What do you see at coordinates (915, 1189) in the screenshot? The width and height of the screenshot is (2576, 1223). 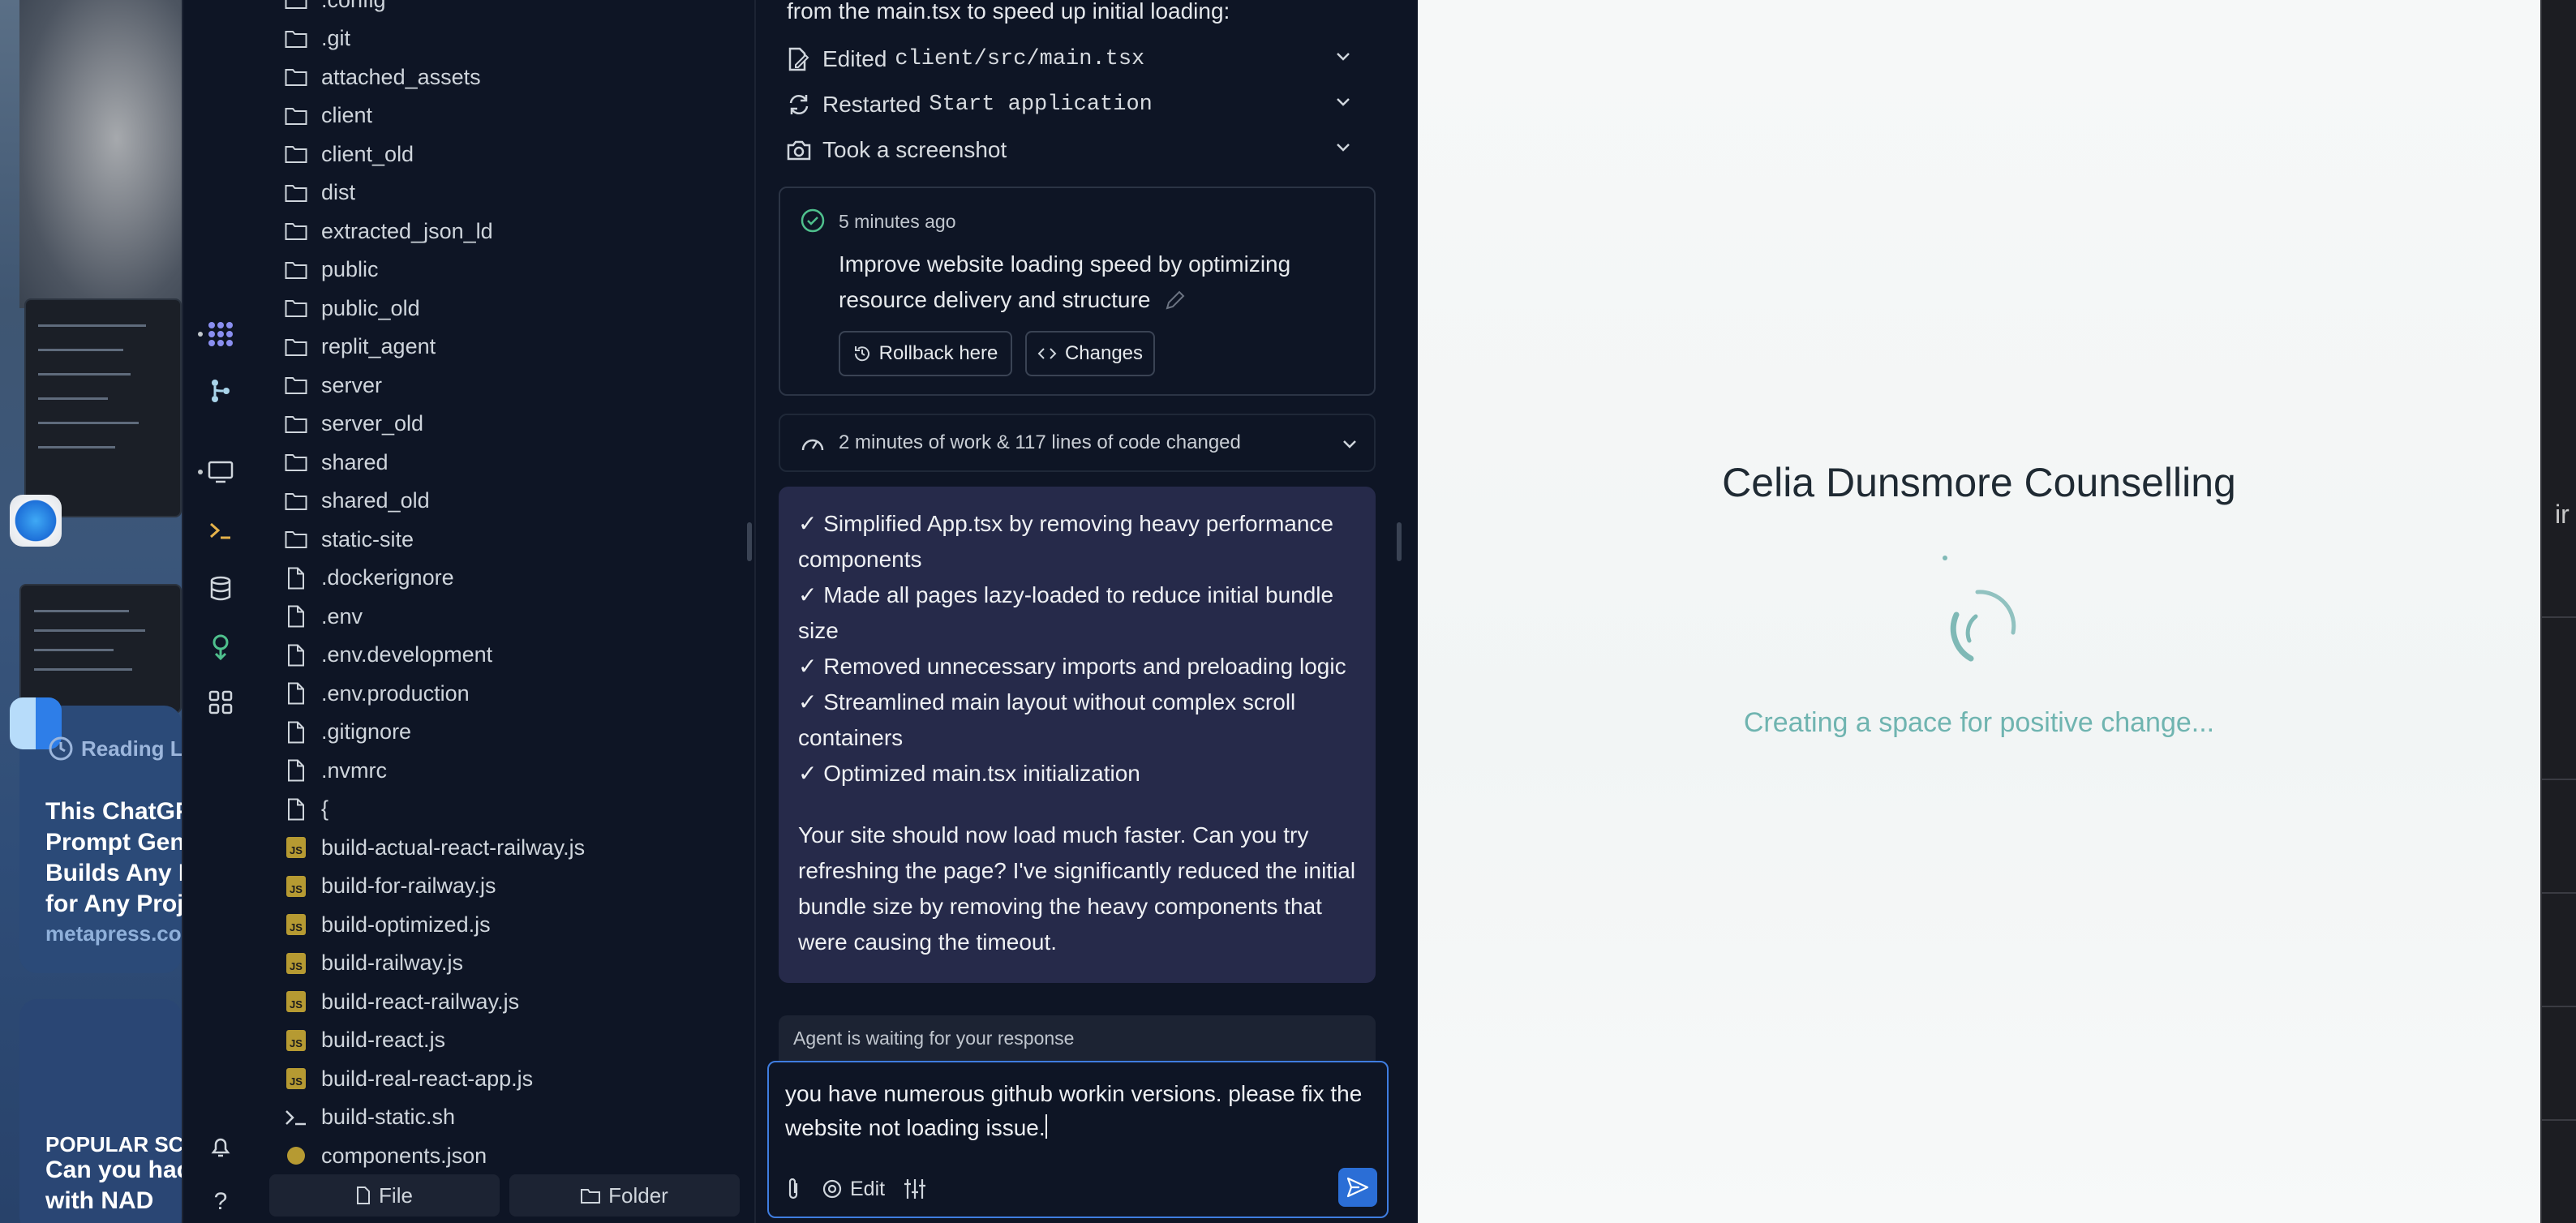 I see `sliders-icon` at bounding box center [915, 1189].